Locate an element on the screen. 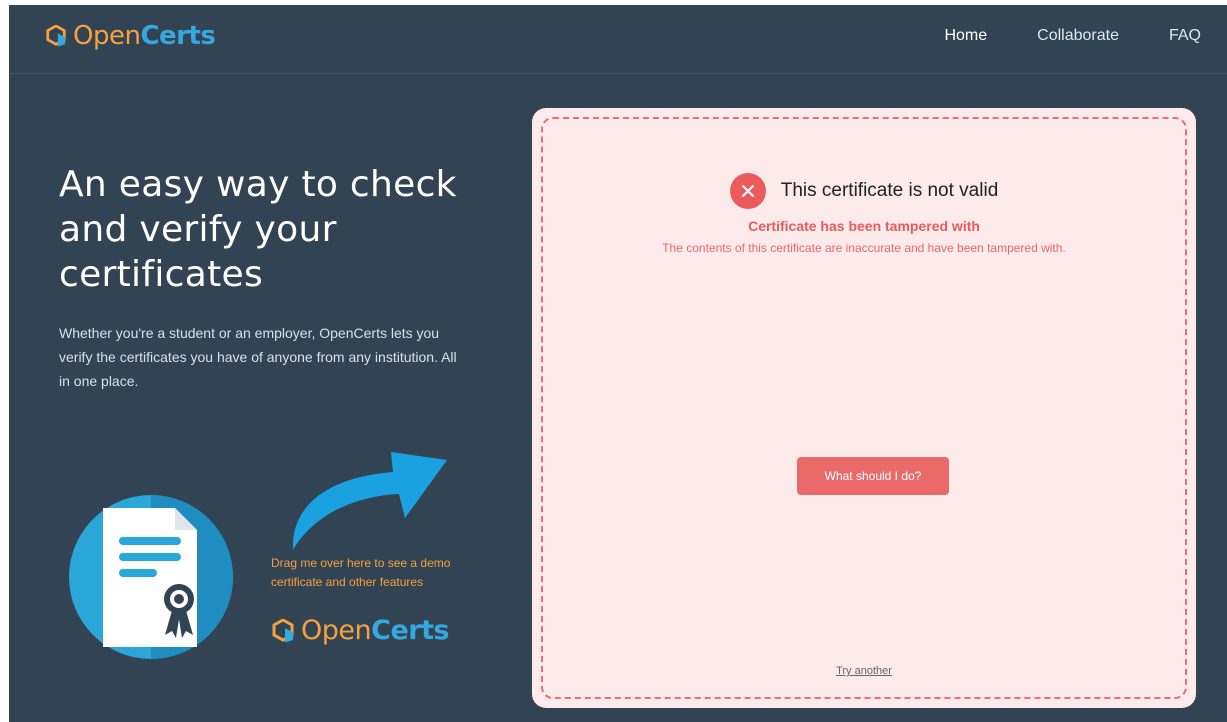 The image size is (1227, 722). certificate-document-icon is located at coordinates (151, 577).